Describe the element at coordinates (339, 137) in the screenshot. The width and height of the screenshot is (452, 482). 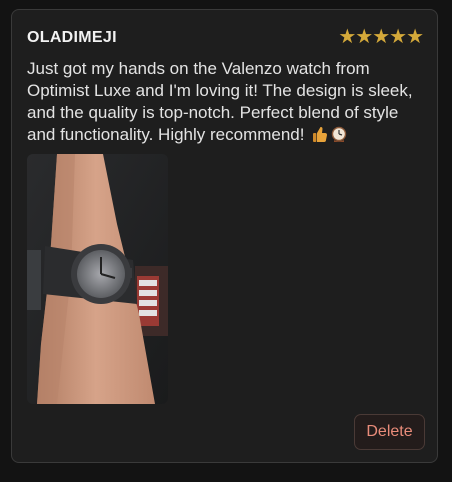
I see `watch-icon` at that location.